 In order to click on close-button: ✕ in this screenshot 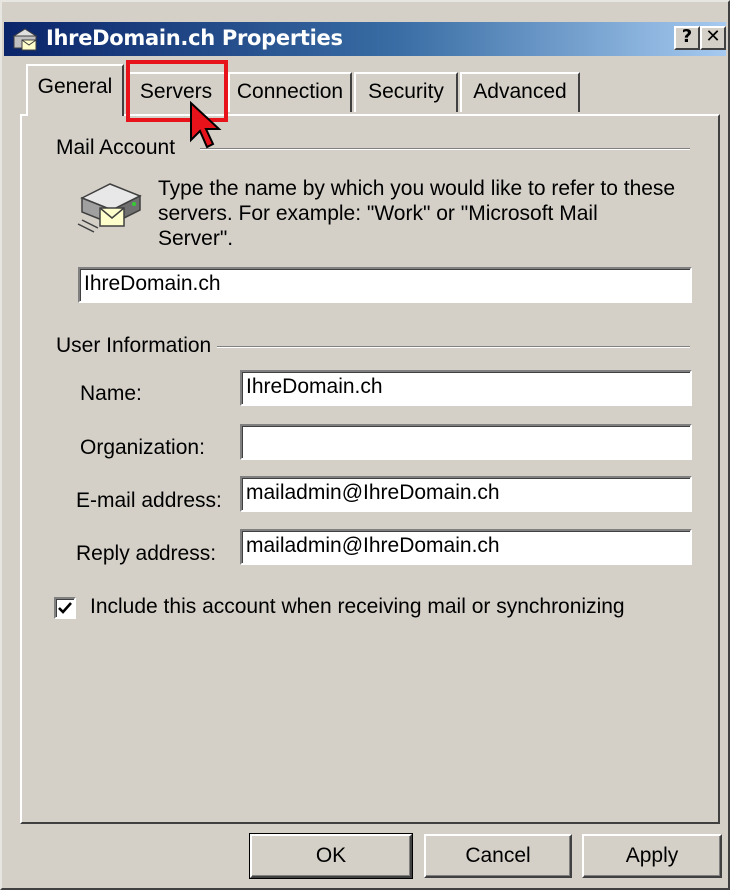, I will do `click(713, 38)`.